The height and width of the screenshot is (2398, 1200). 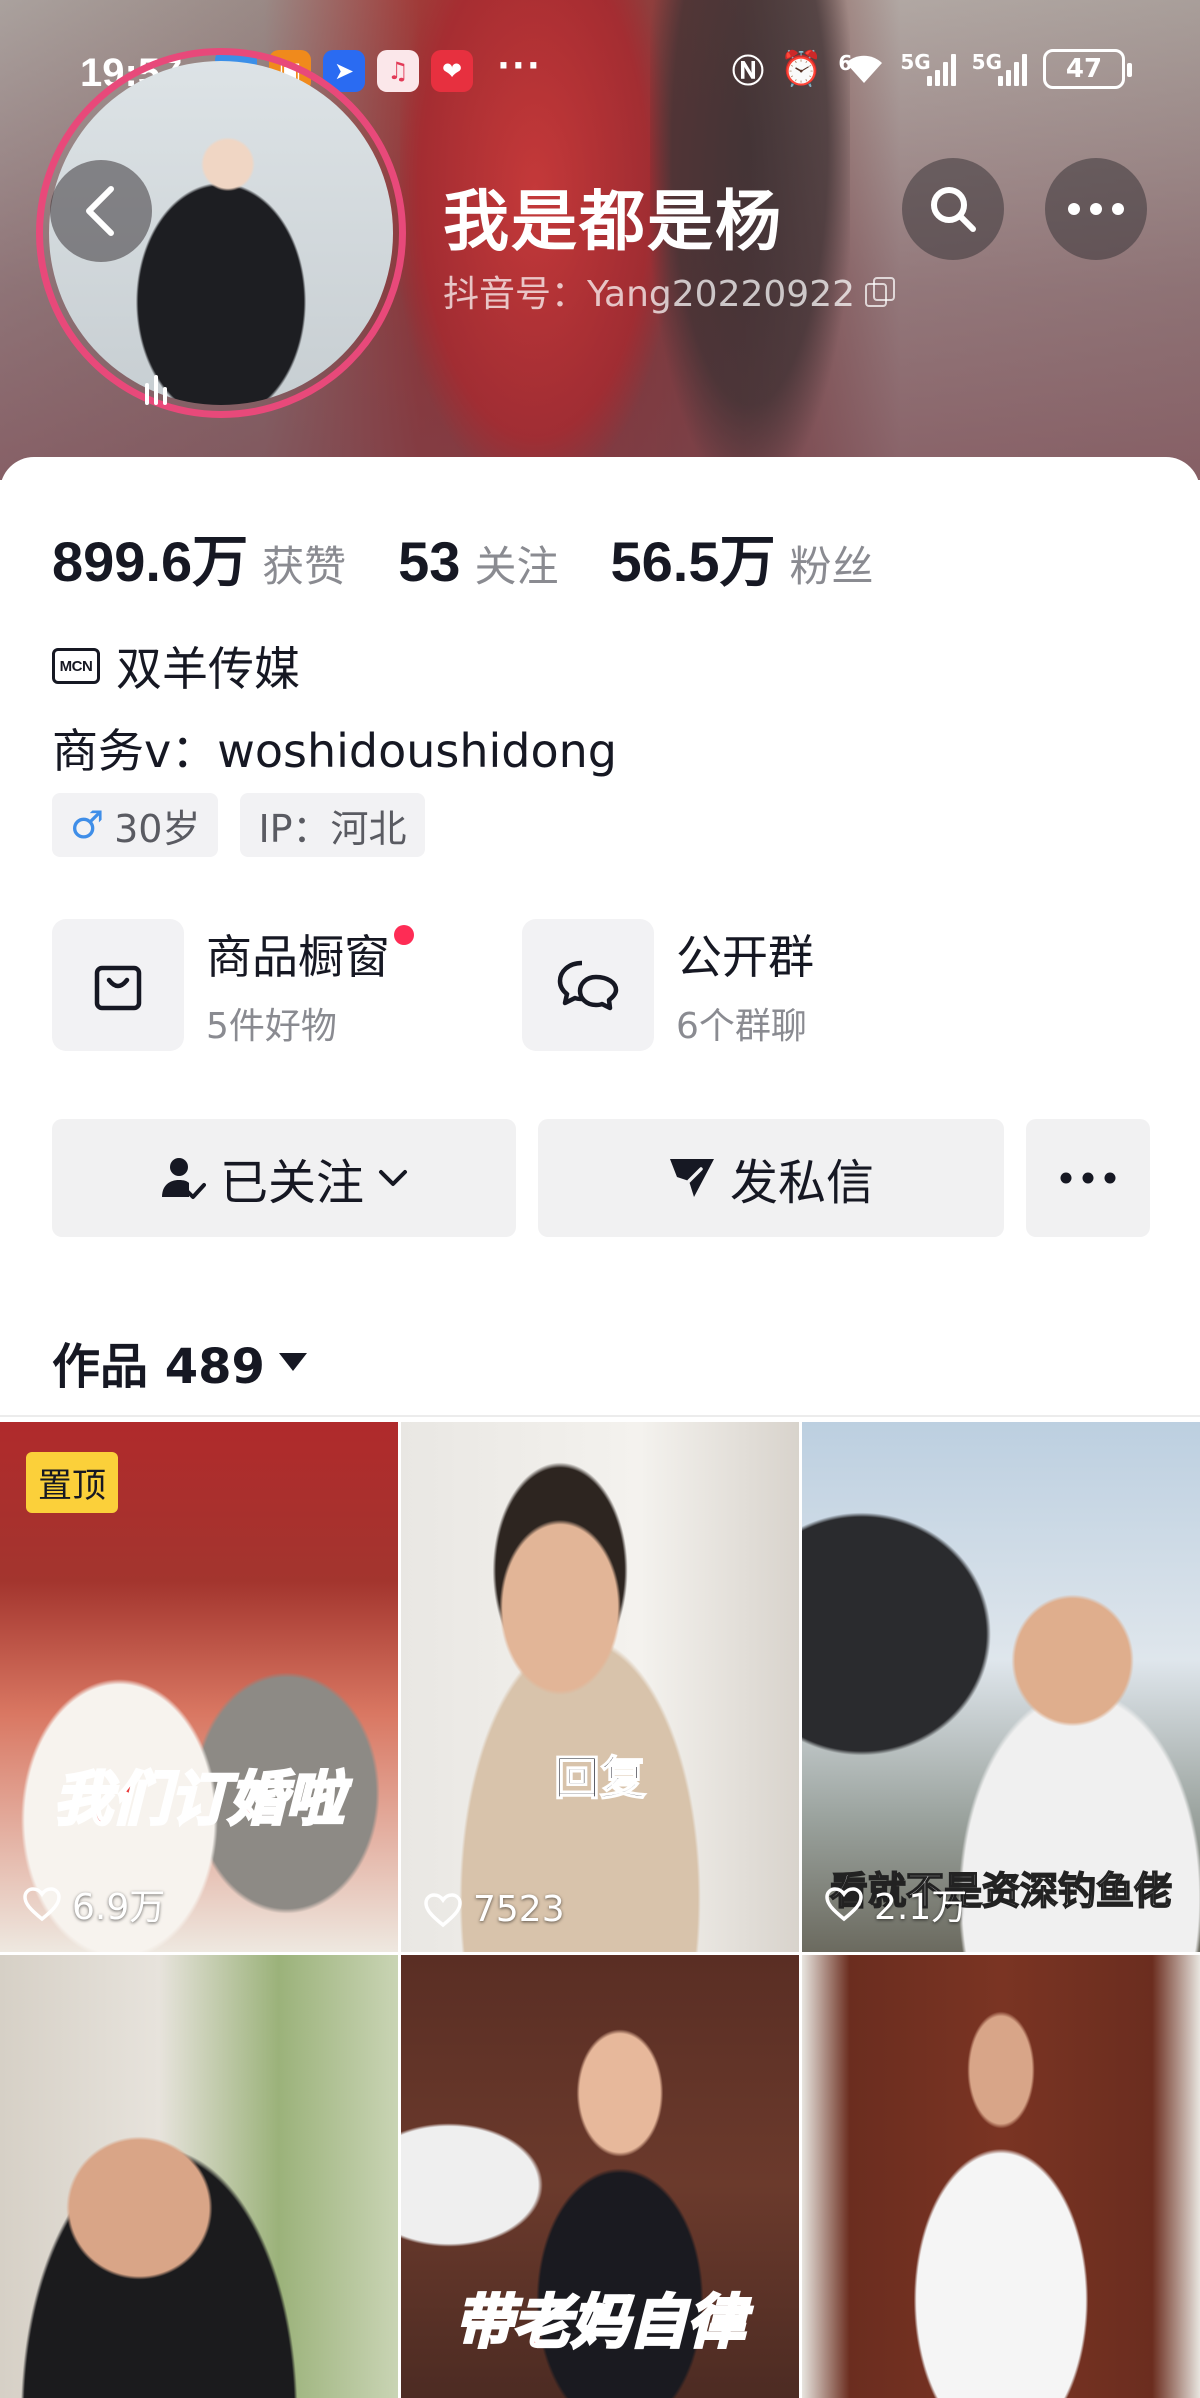 What do you see at coordinates (298, 957) in the screenshot?
I see `feature-shop-title: 商品橱窗` at bounding box center [298, 957].